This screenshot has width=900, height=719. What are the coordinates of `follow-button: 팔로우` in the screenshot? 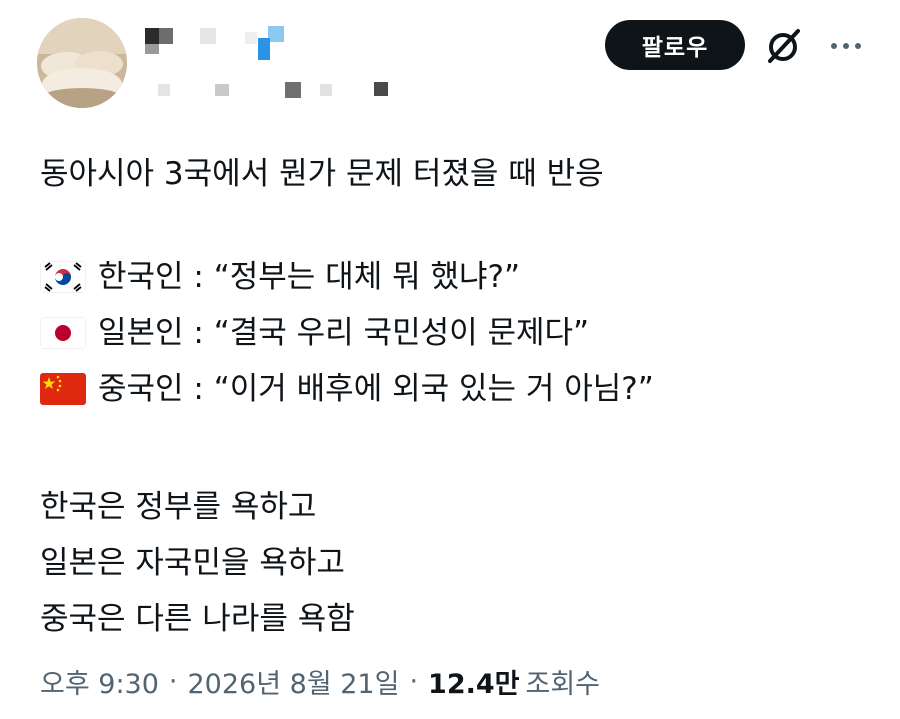 It's located at (675, 45).